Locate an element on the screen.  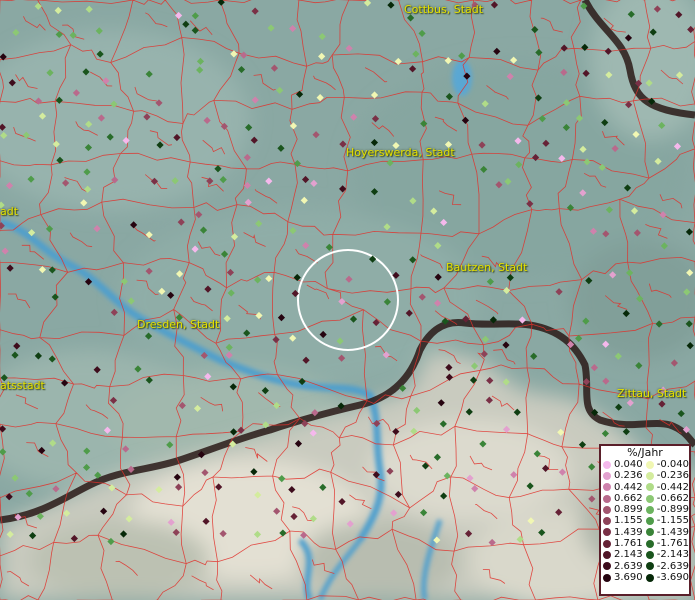
legend-entry: -0.236 is located at coordinates (666, 475).